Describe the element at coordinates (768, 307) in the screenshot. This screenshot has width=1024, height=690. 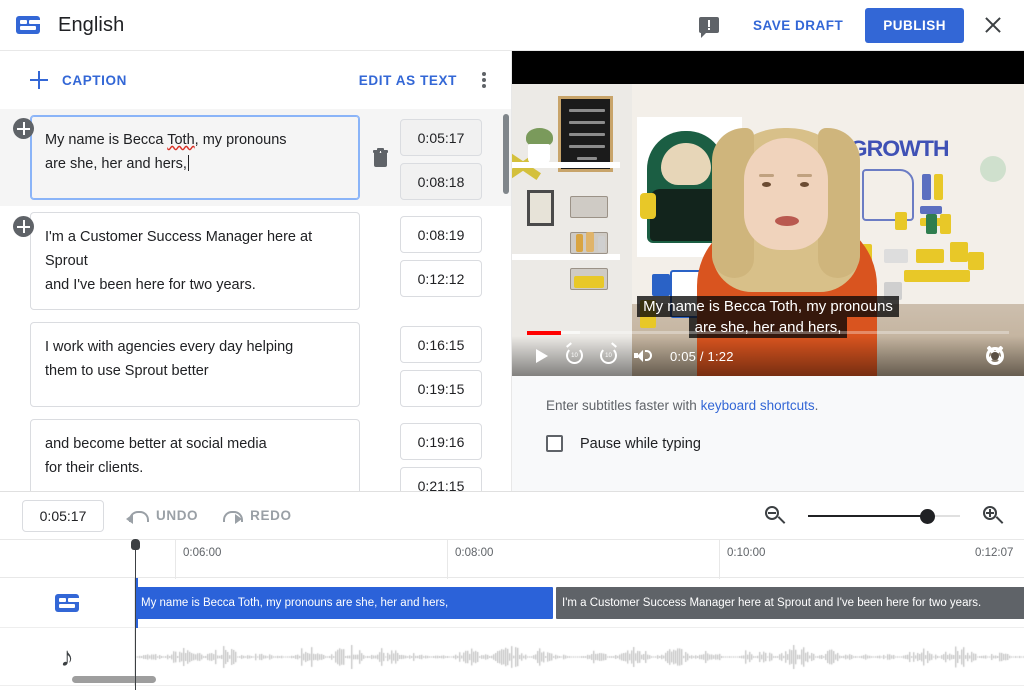
I see `video-subtitle-line: My name is Becca Toth, my pronouns` at that location.